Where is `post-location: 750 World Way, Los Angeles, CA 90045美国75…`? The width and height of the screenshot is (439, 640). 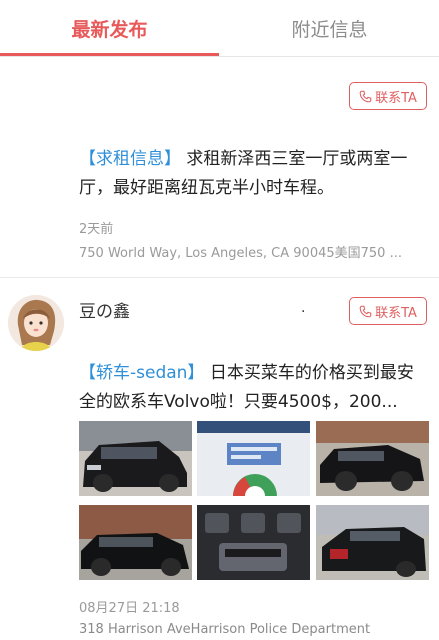
post-location: 750 World Way, Los Angeles, CA 90045美国75… is located at coordinates (240, 253).